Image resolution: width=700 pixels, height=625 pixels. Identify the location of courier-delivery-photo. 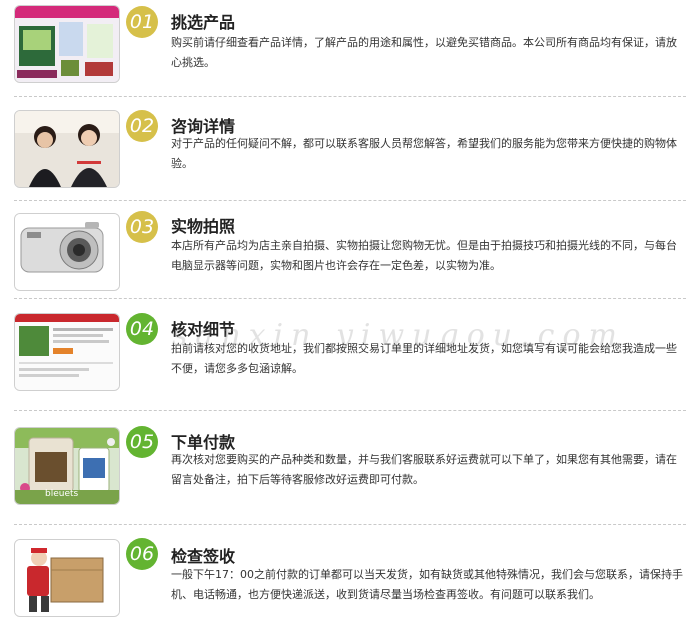
(67, 578).